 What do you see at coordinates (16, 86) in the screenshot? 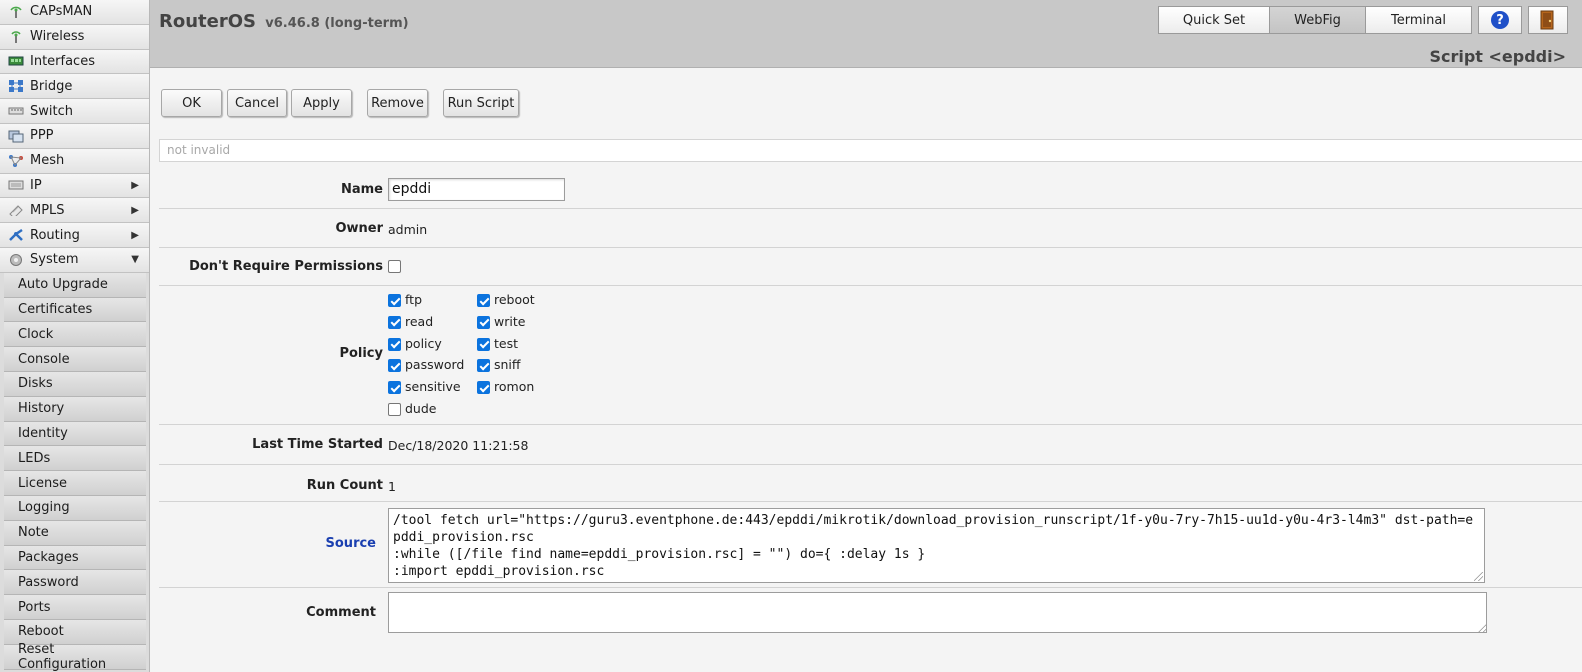
I see `bridge-icon` at bounding box center [16, 86].